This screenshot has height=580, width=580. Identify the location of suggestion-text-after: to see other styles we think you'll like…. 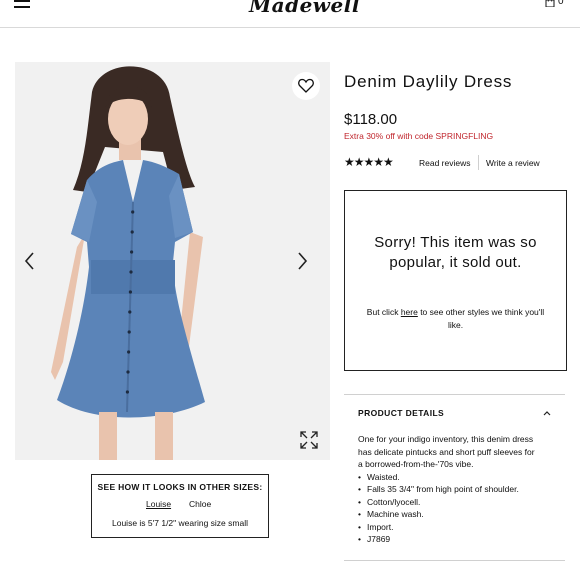
(481, 318).